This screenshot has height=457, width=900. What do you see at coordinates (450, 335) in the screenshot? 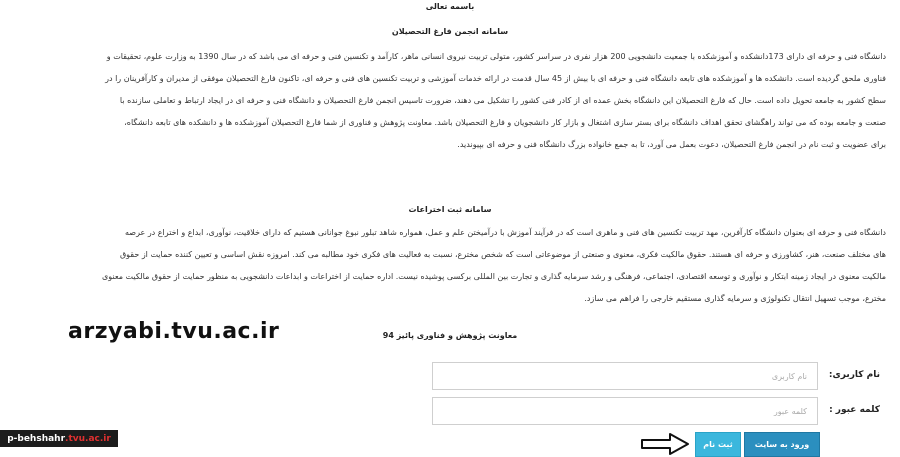
I see `signature: معاونت پژوهش و فناوری پائیز 94` at bounding box center [450, 335].